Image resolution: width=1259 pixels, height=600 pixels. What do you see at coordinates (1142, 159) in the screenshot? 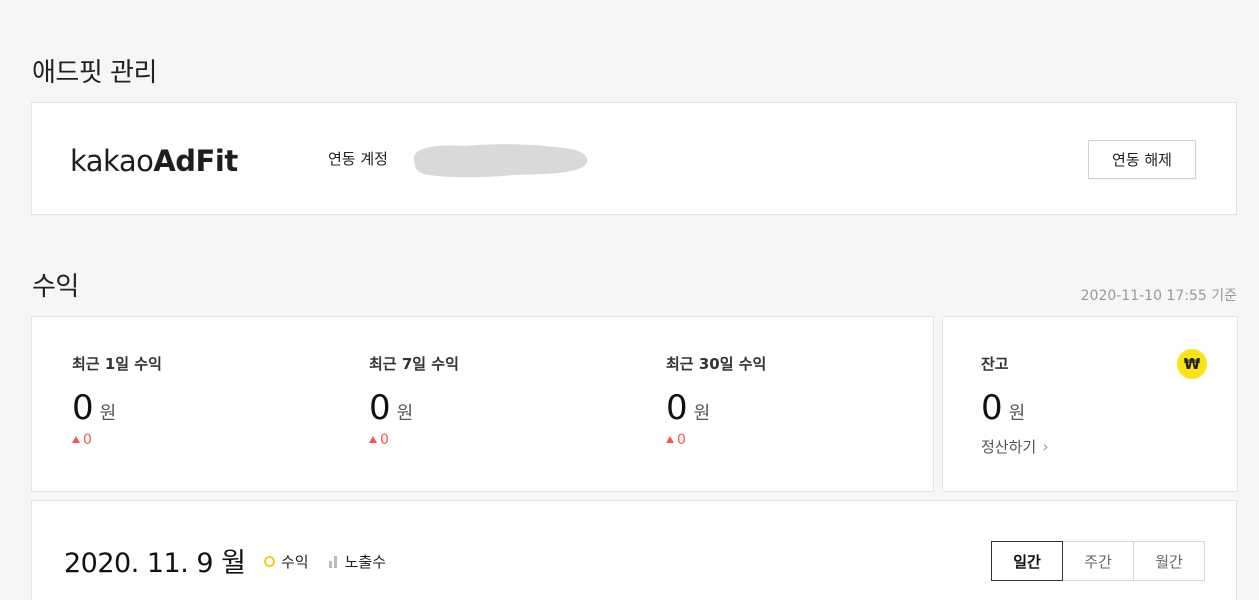
I see `unlink-button: 연동 해제` at bounding box center [1142, 159].